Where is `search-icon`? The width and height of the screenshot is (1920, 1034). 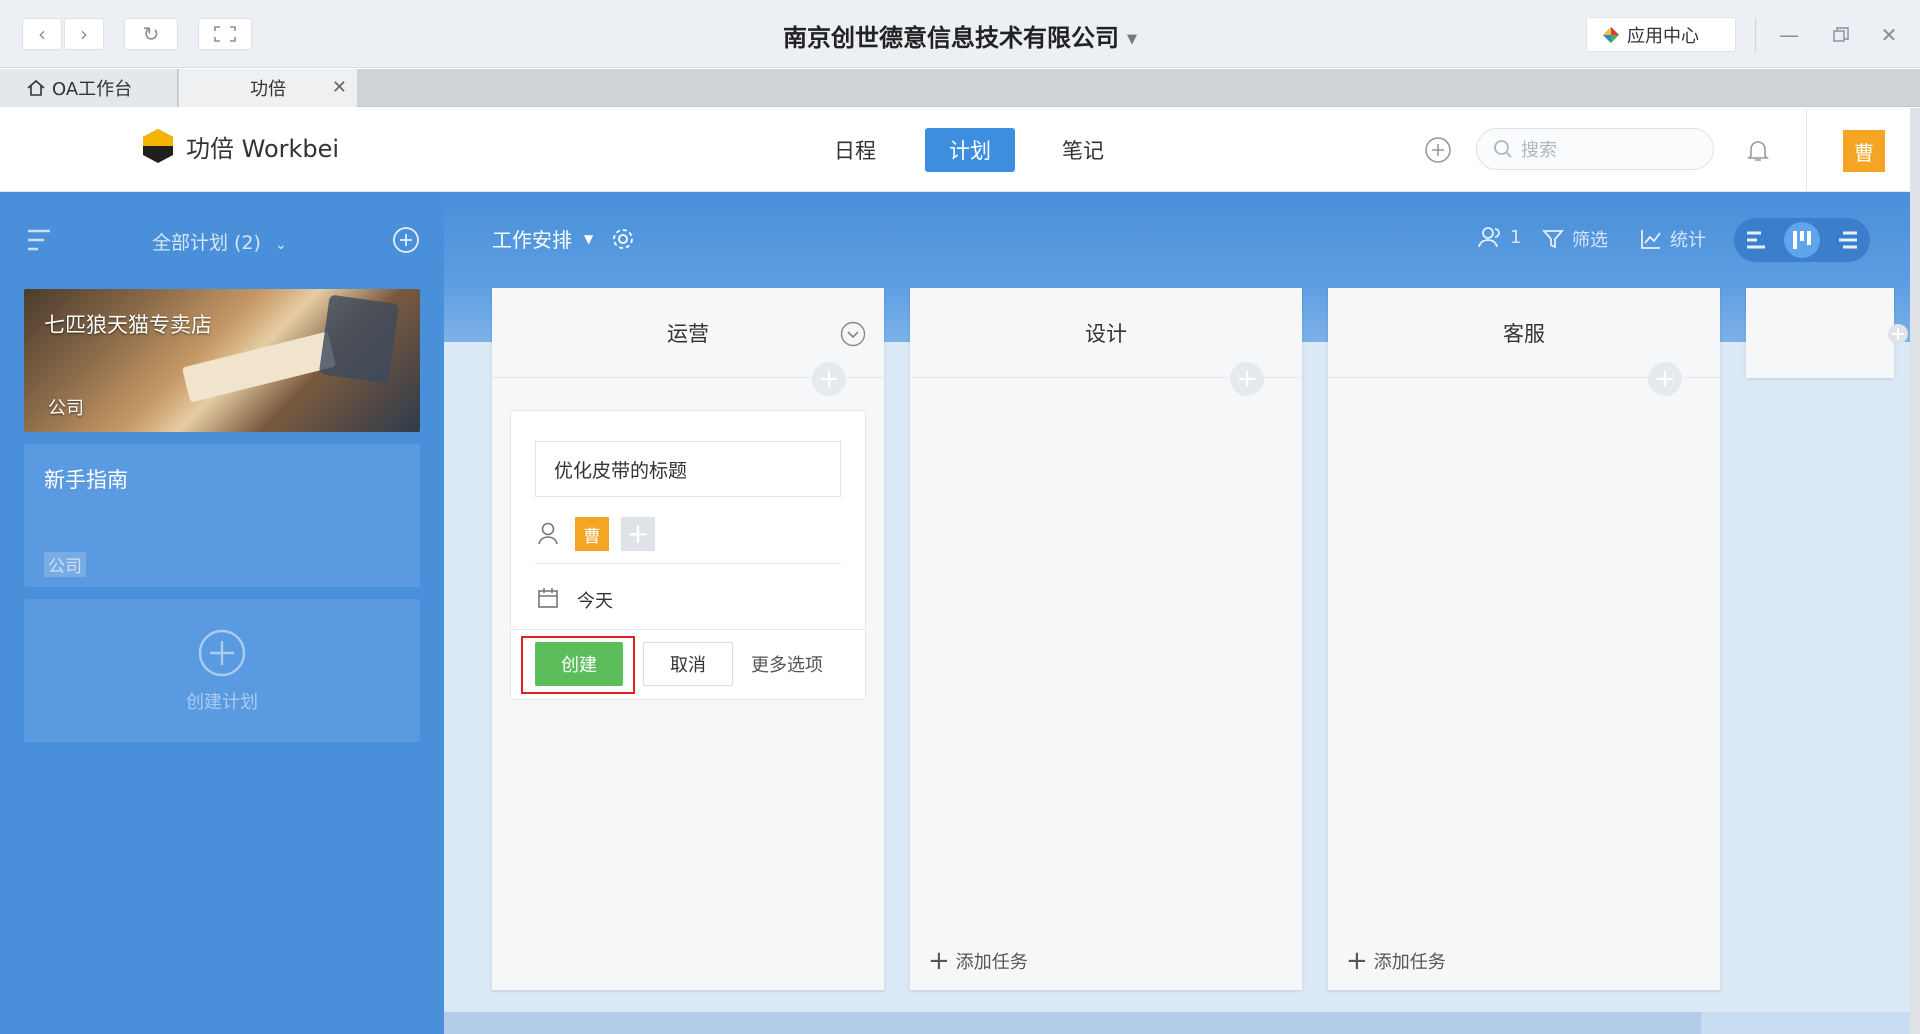 search-icon is located at coordinates (1503, 149).